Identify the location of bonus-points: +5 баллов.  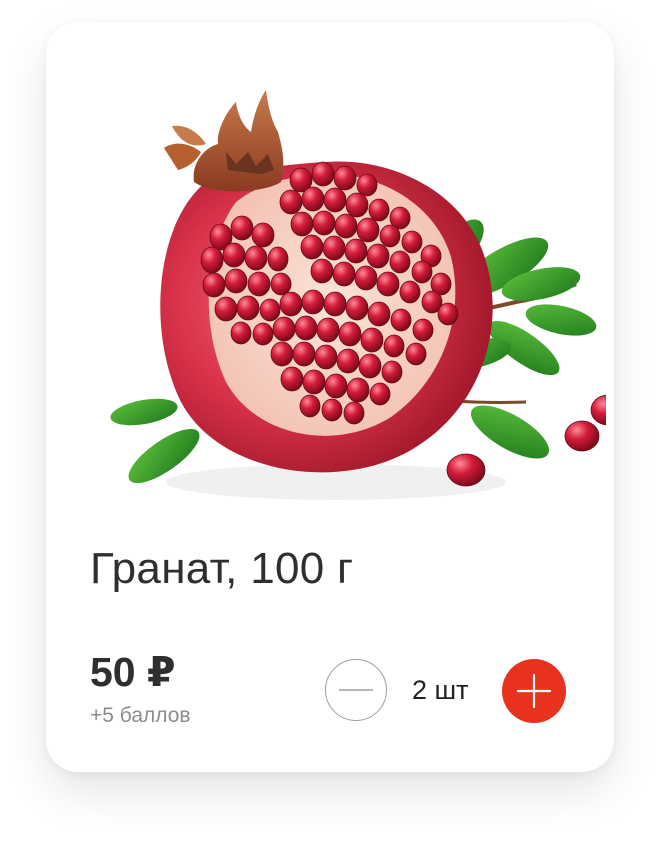
(140, 715).